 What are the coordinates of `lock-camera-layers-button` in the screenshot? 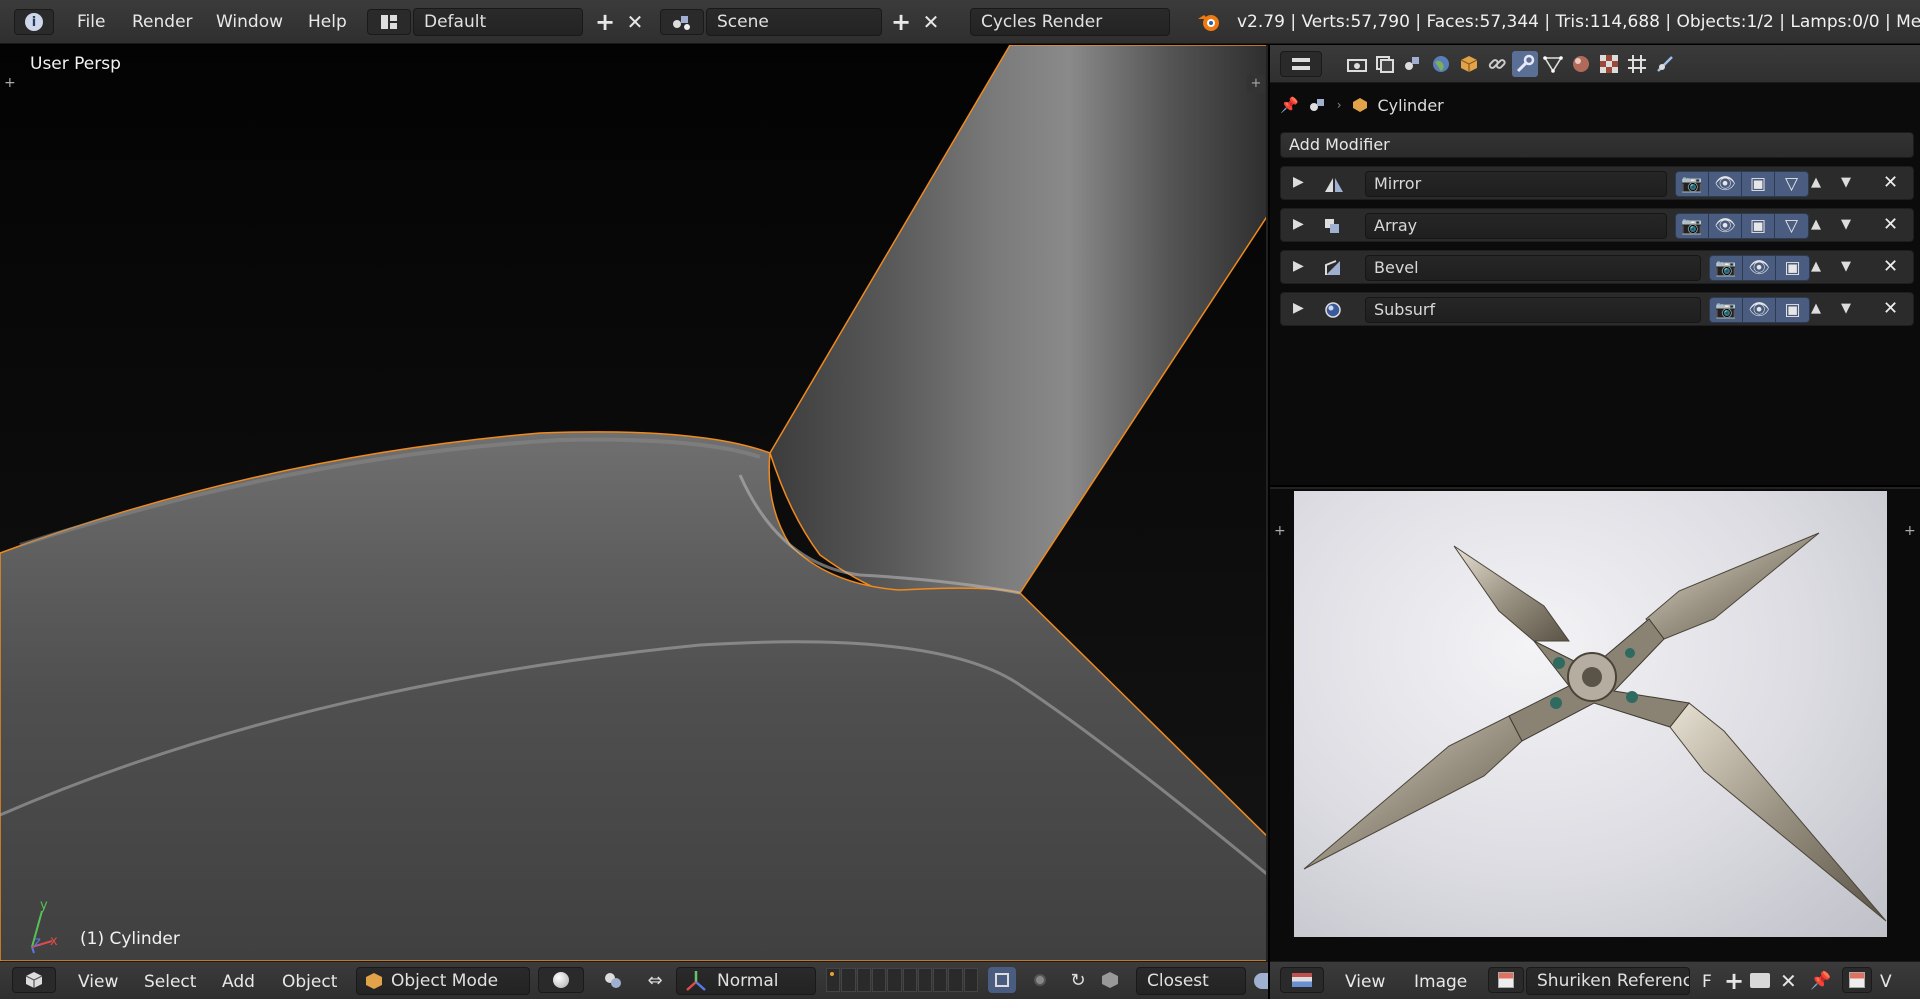 It's located at (1002, 980).